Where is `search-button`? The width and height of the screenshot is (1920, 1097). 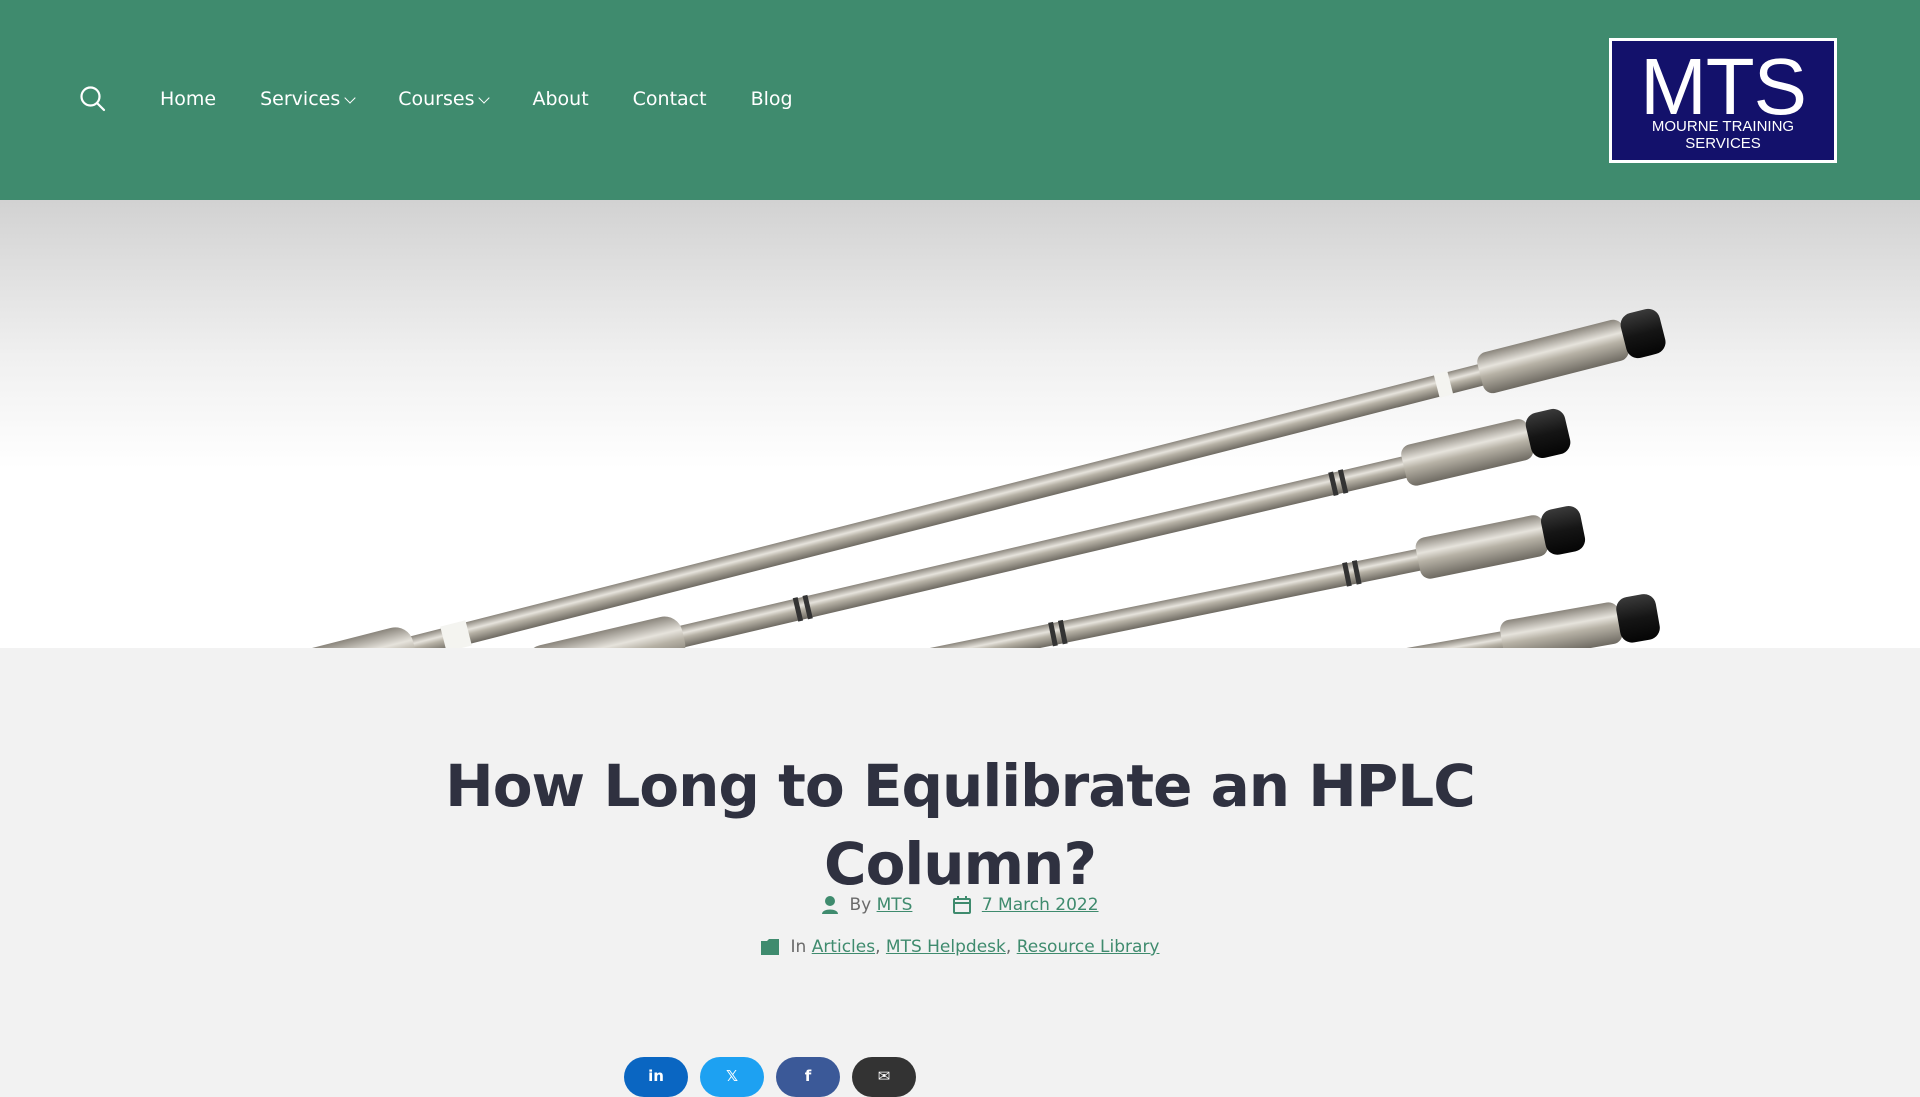 search-button is located at coordinates (93, 99).